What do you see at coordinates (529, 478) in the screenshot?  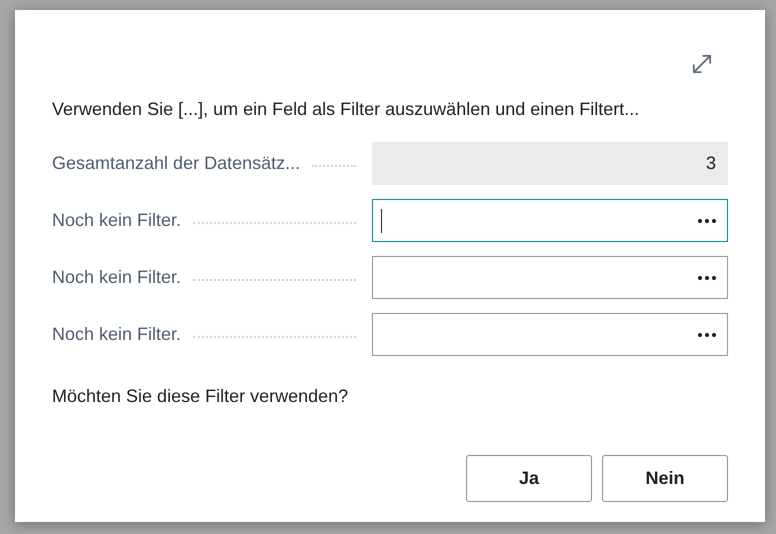 I see `dialog-button: Ja` at bounding box center [529, 478].